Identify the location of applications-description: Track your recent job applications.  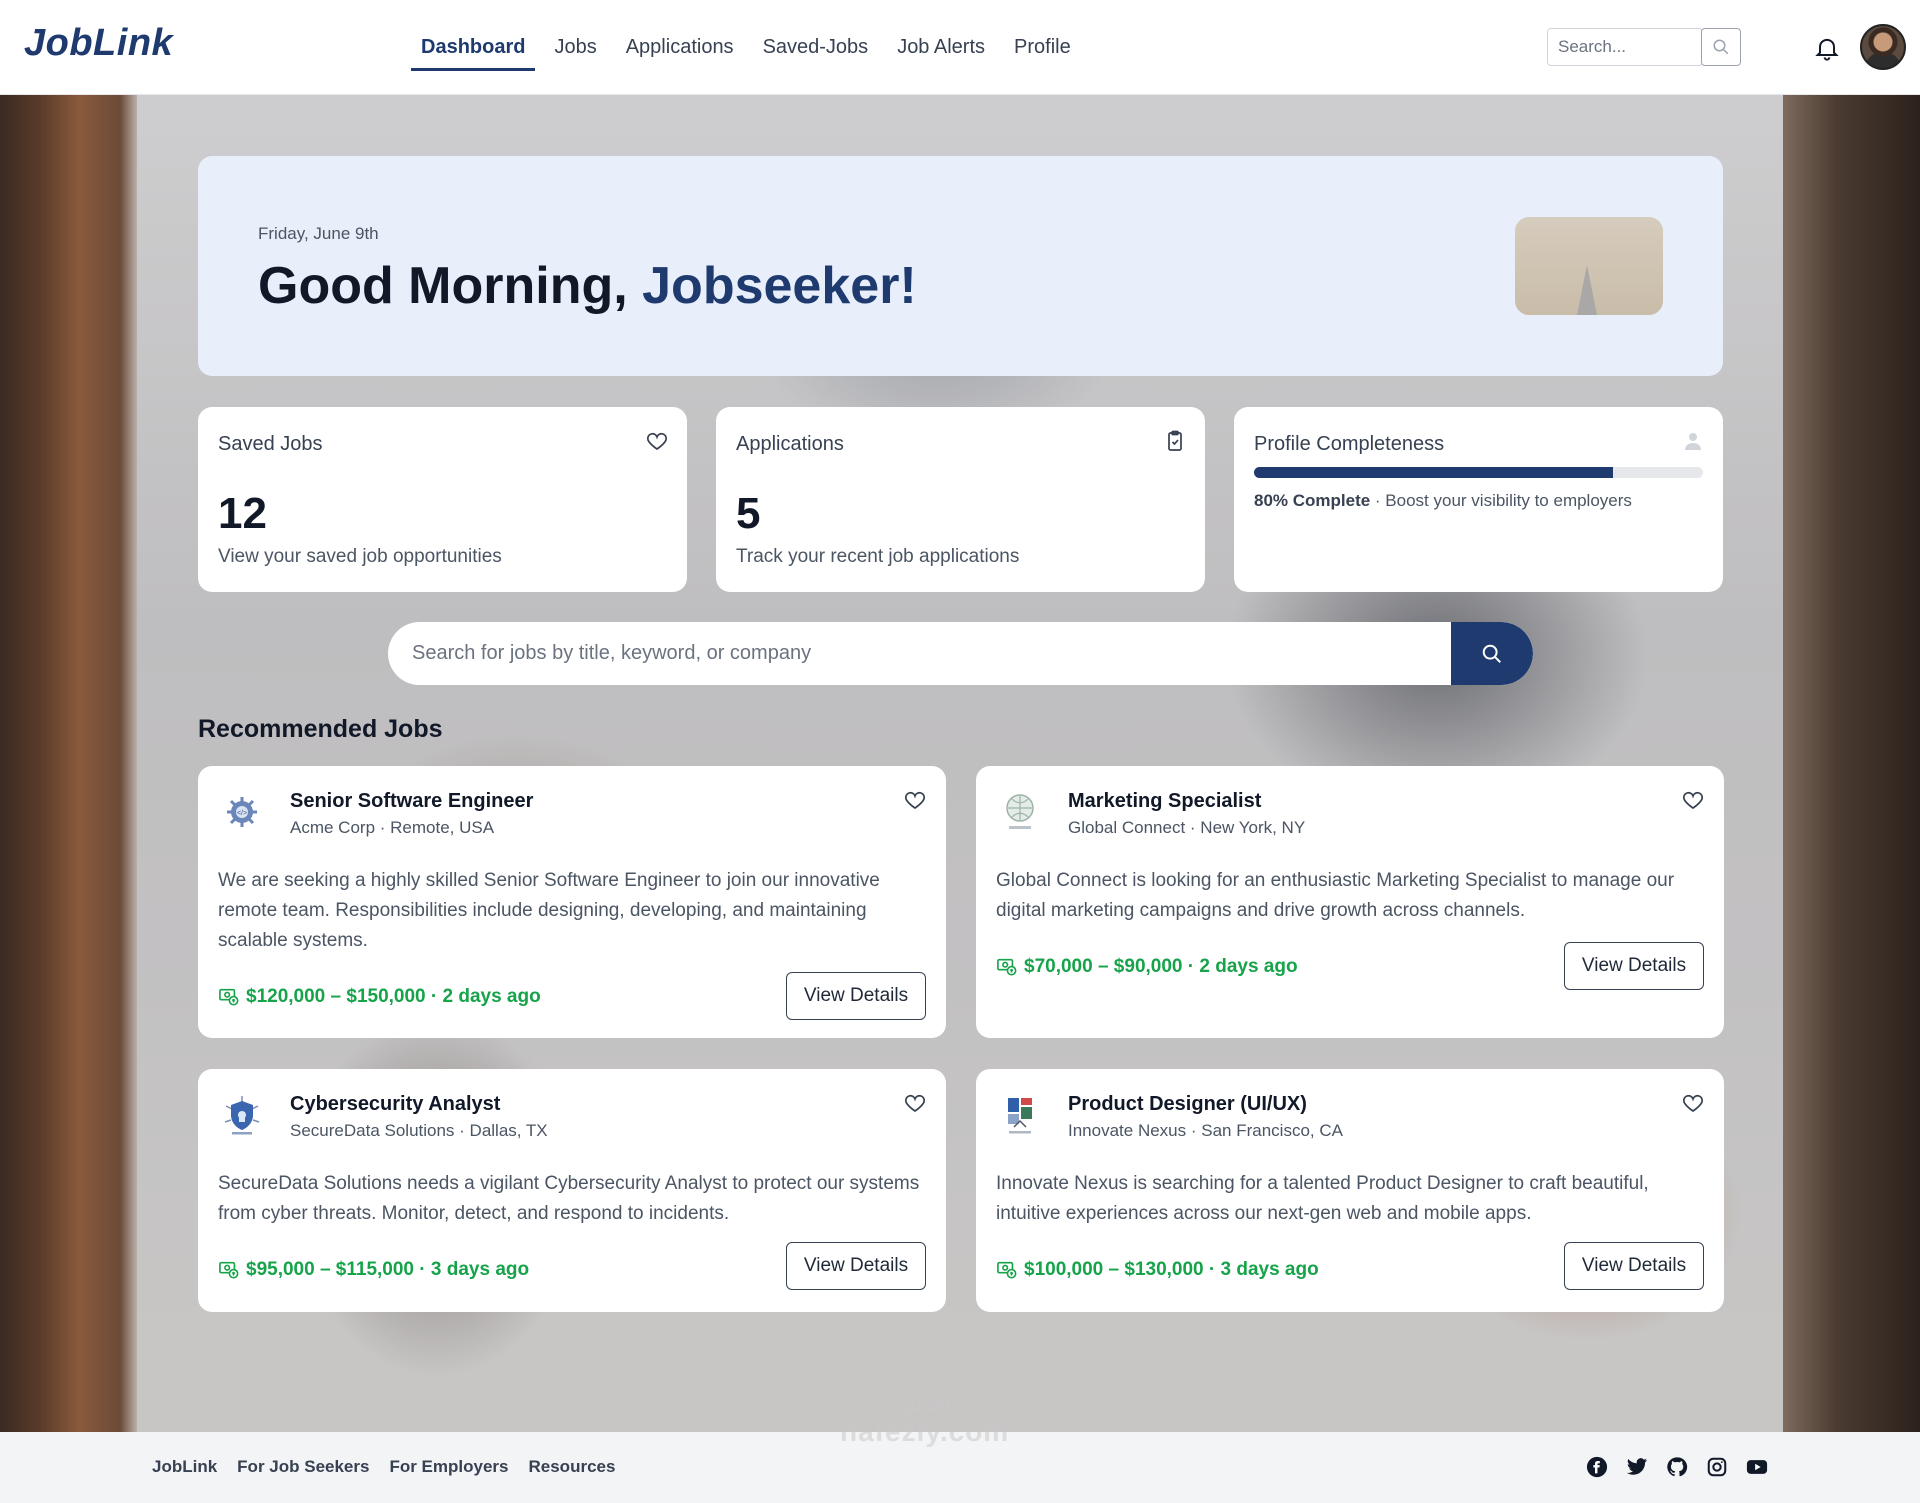
(878, 556).